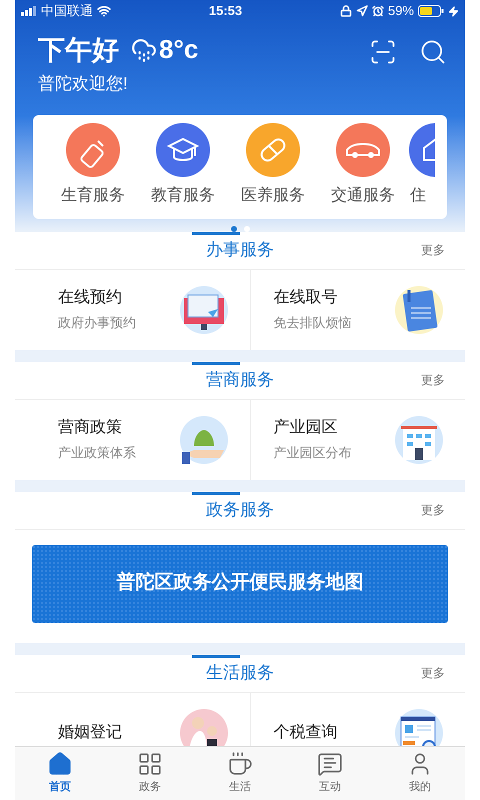  What do you see at coordinates (83, 84) in the screenshot?
I see `welcome-text: 普陀欢迎您!` at bounding box center [83, 84].